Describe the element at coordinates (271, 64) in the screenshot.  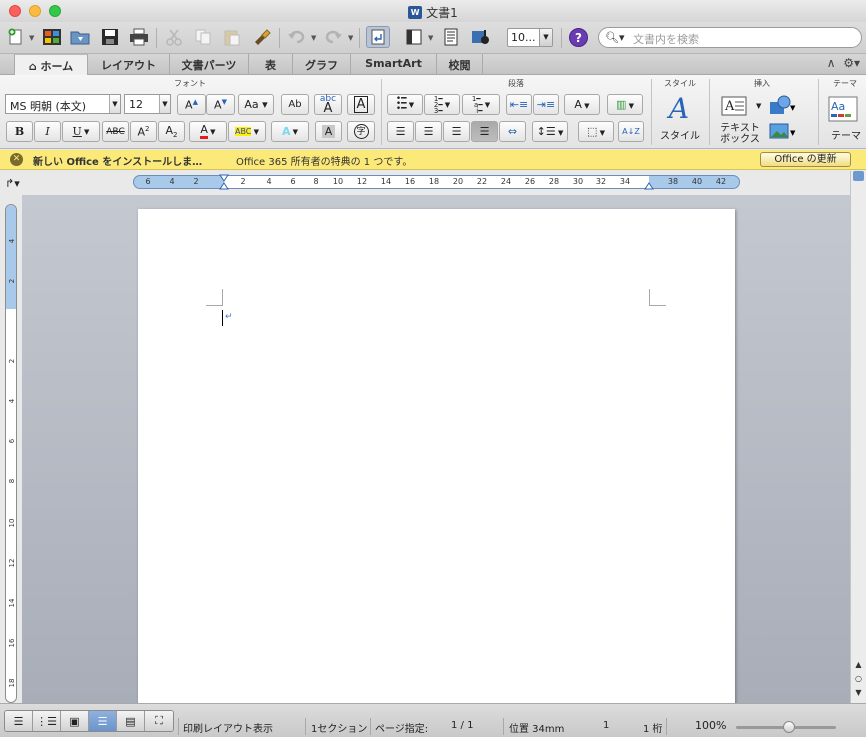
I see `tab-table: 表` at that location.